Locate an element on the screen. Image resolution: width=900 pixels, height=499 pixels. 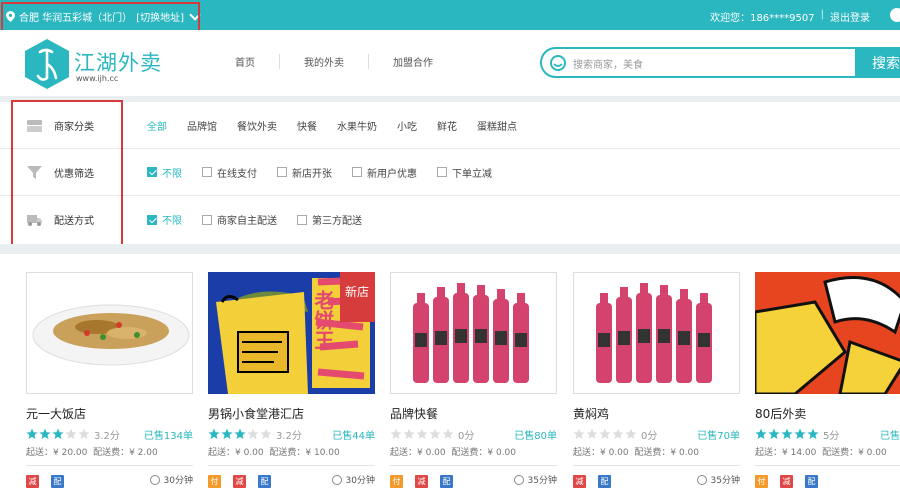
nav-my-orders: 我的外卖 is located at coordinates (323, 61).